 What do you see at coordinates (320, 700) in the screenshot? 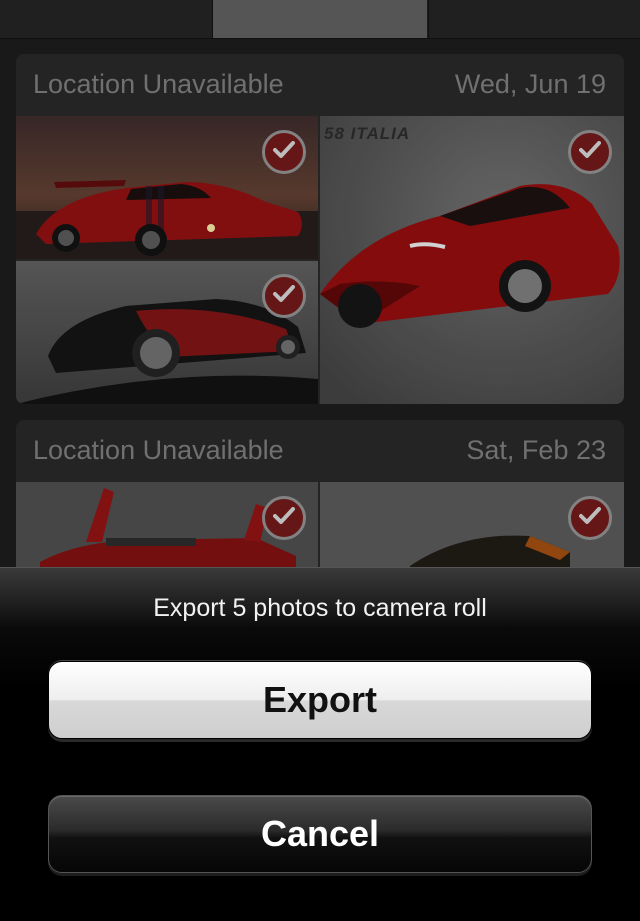
I see `export-button: Export` at bounding box center [320, 700].